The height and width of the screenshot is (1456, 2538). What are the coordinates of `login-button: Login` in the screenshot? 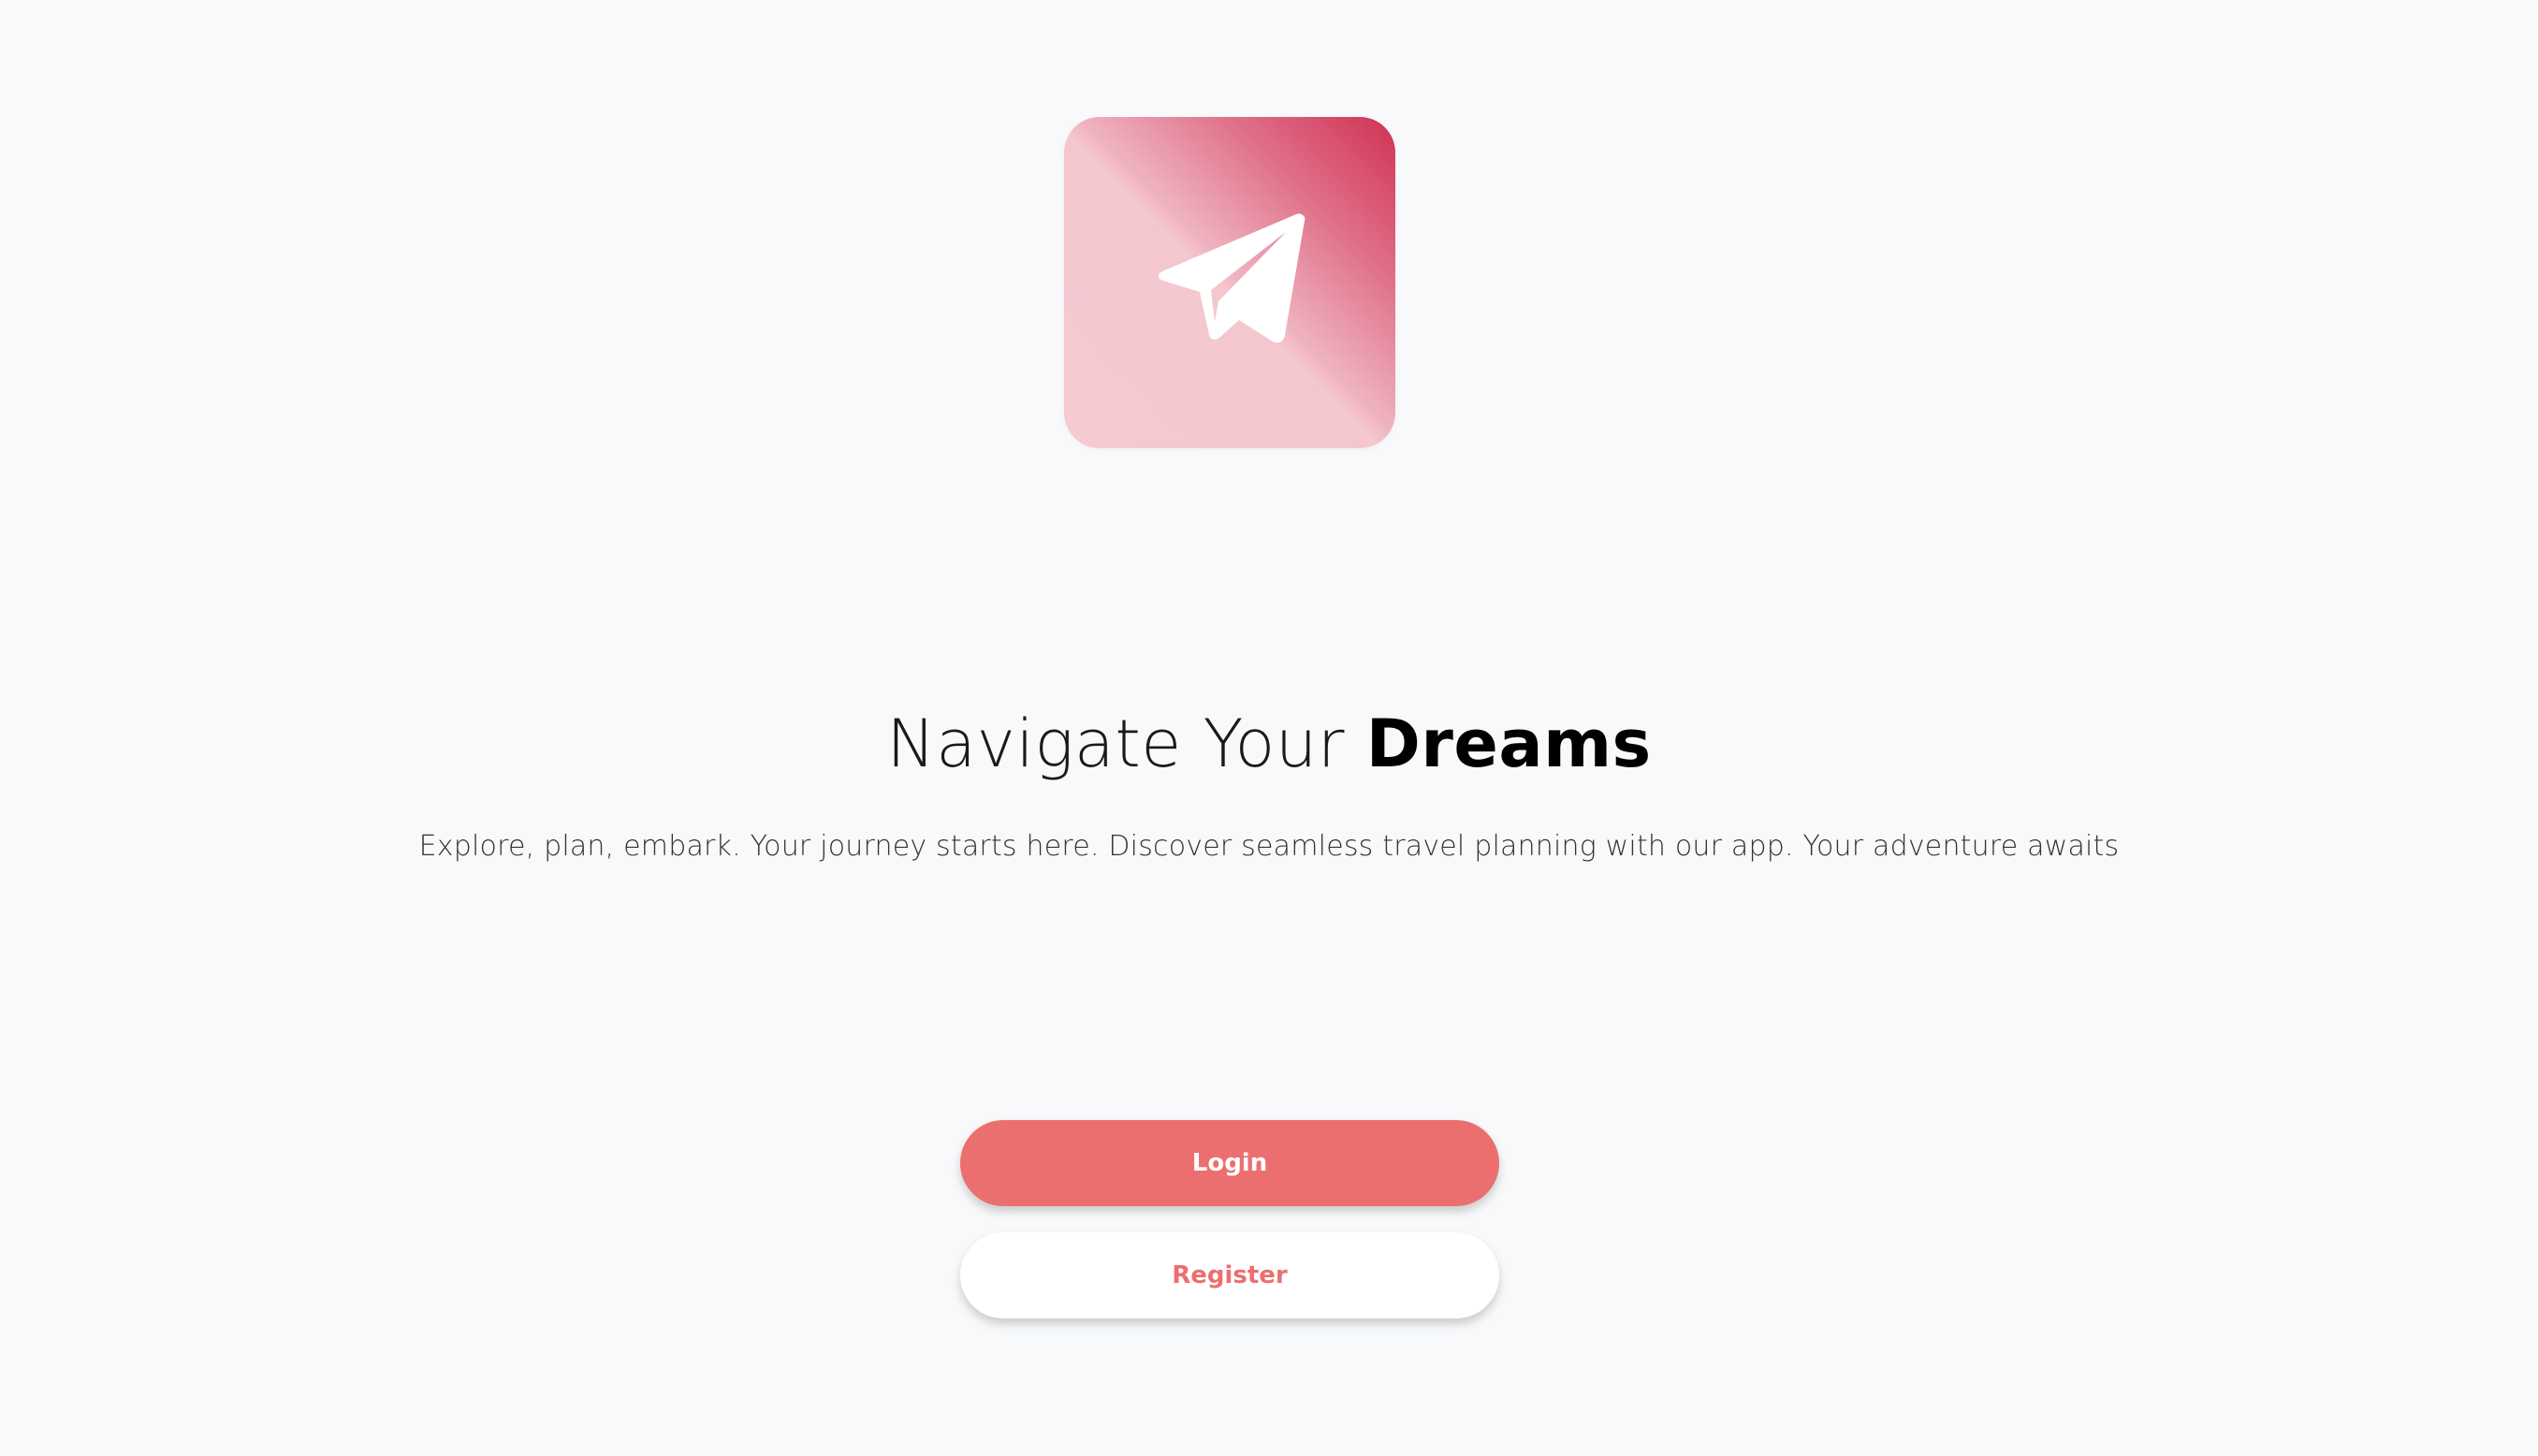 It's located at (1229, 1163).